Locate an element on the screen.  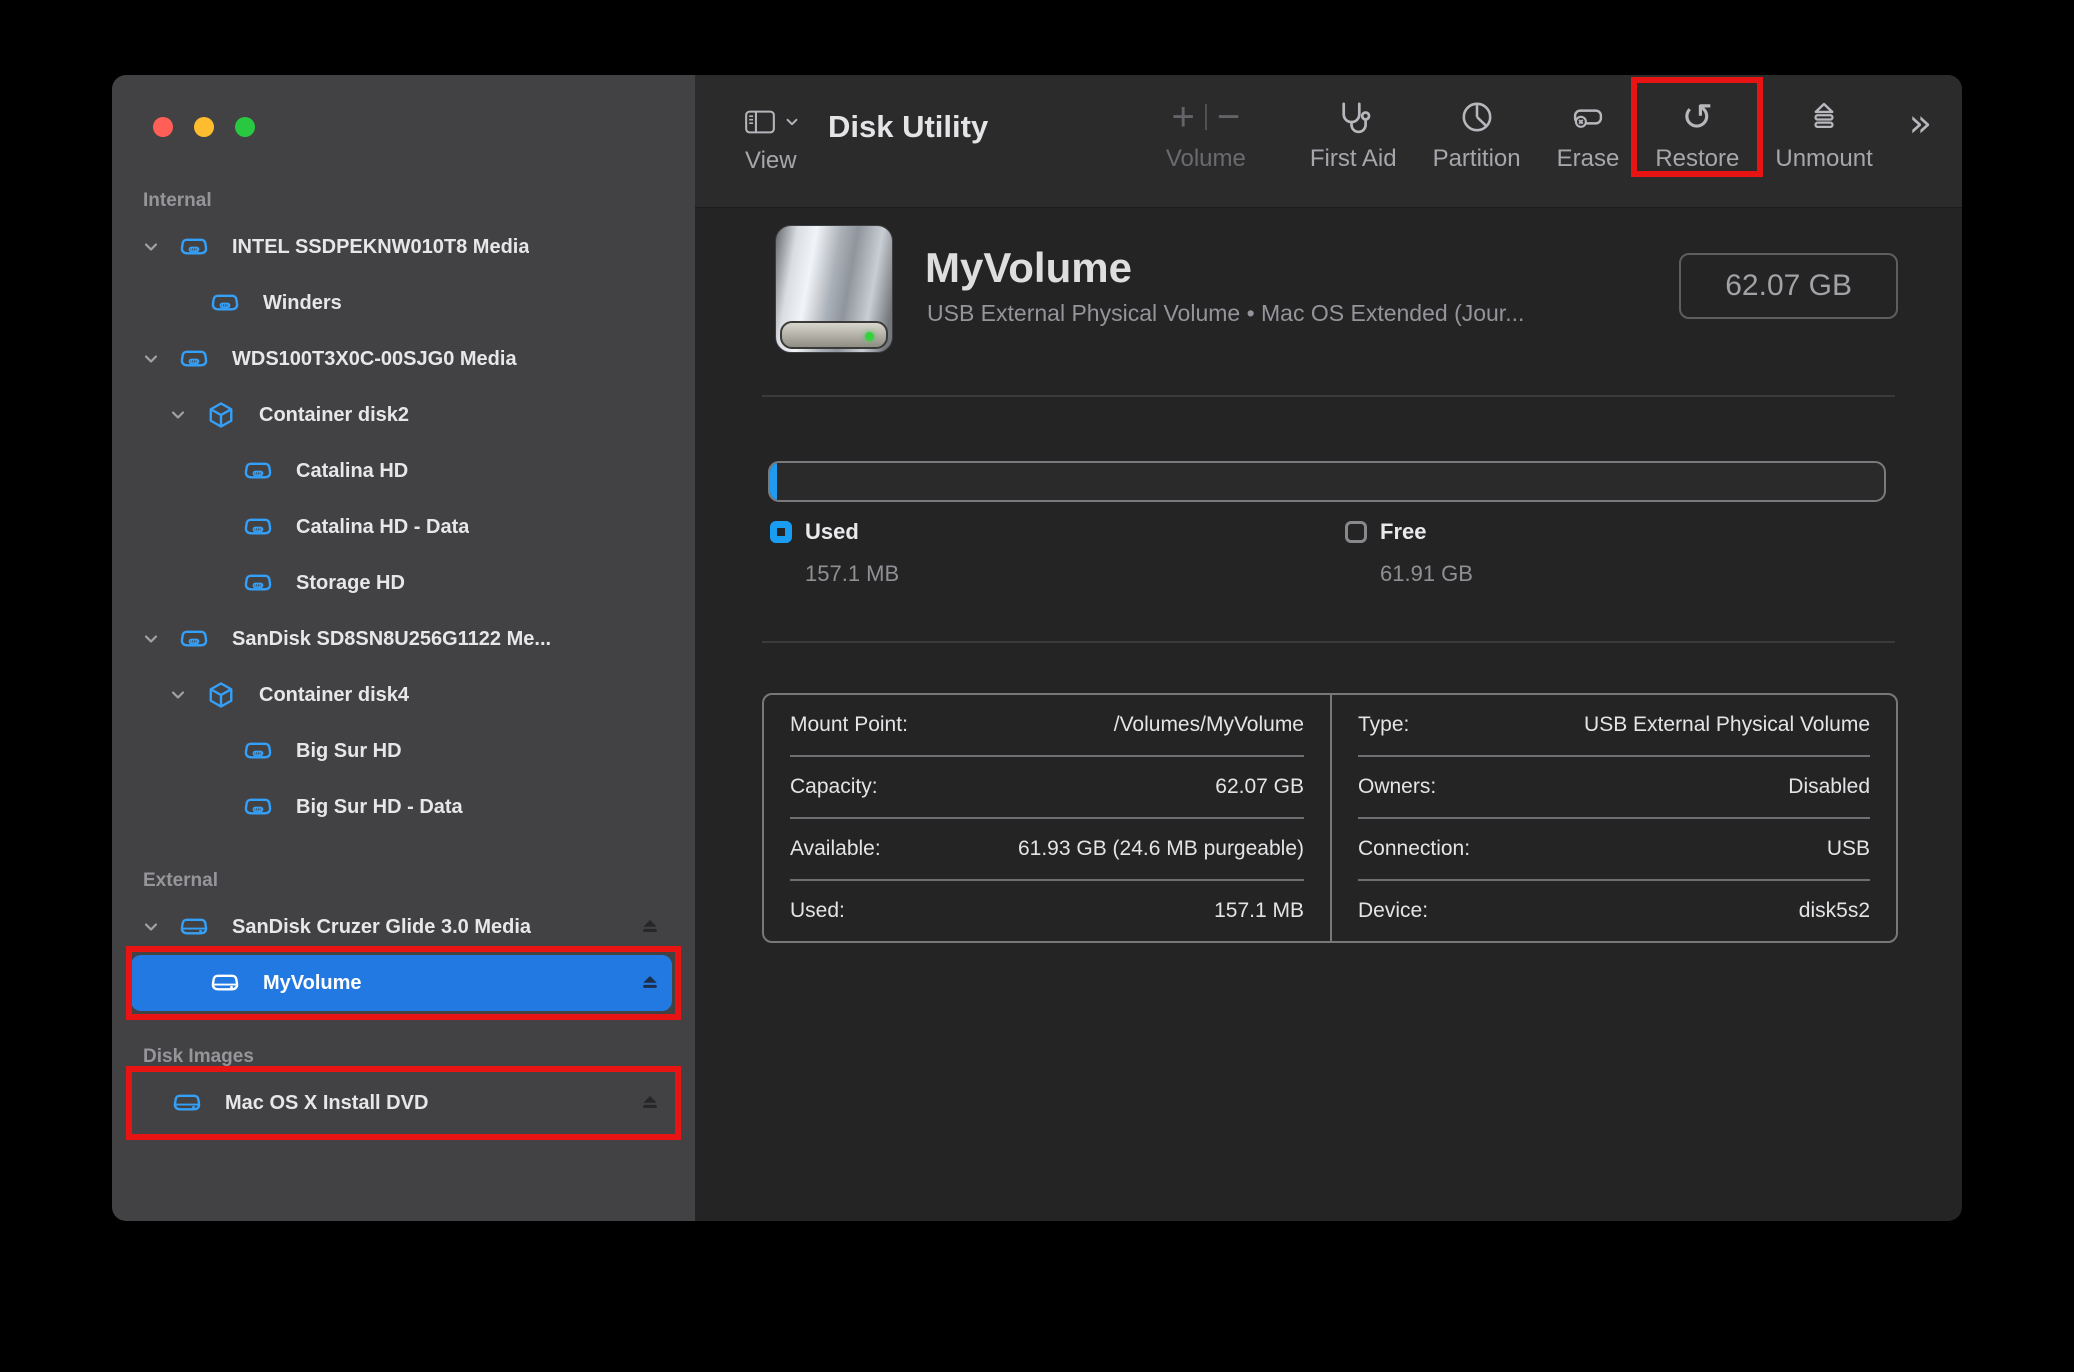
table-row: Type: USB External Physical Volume is located at coordinates (1614, 724).